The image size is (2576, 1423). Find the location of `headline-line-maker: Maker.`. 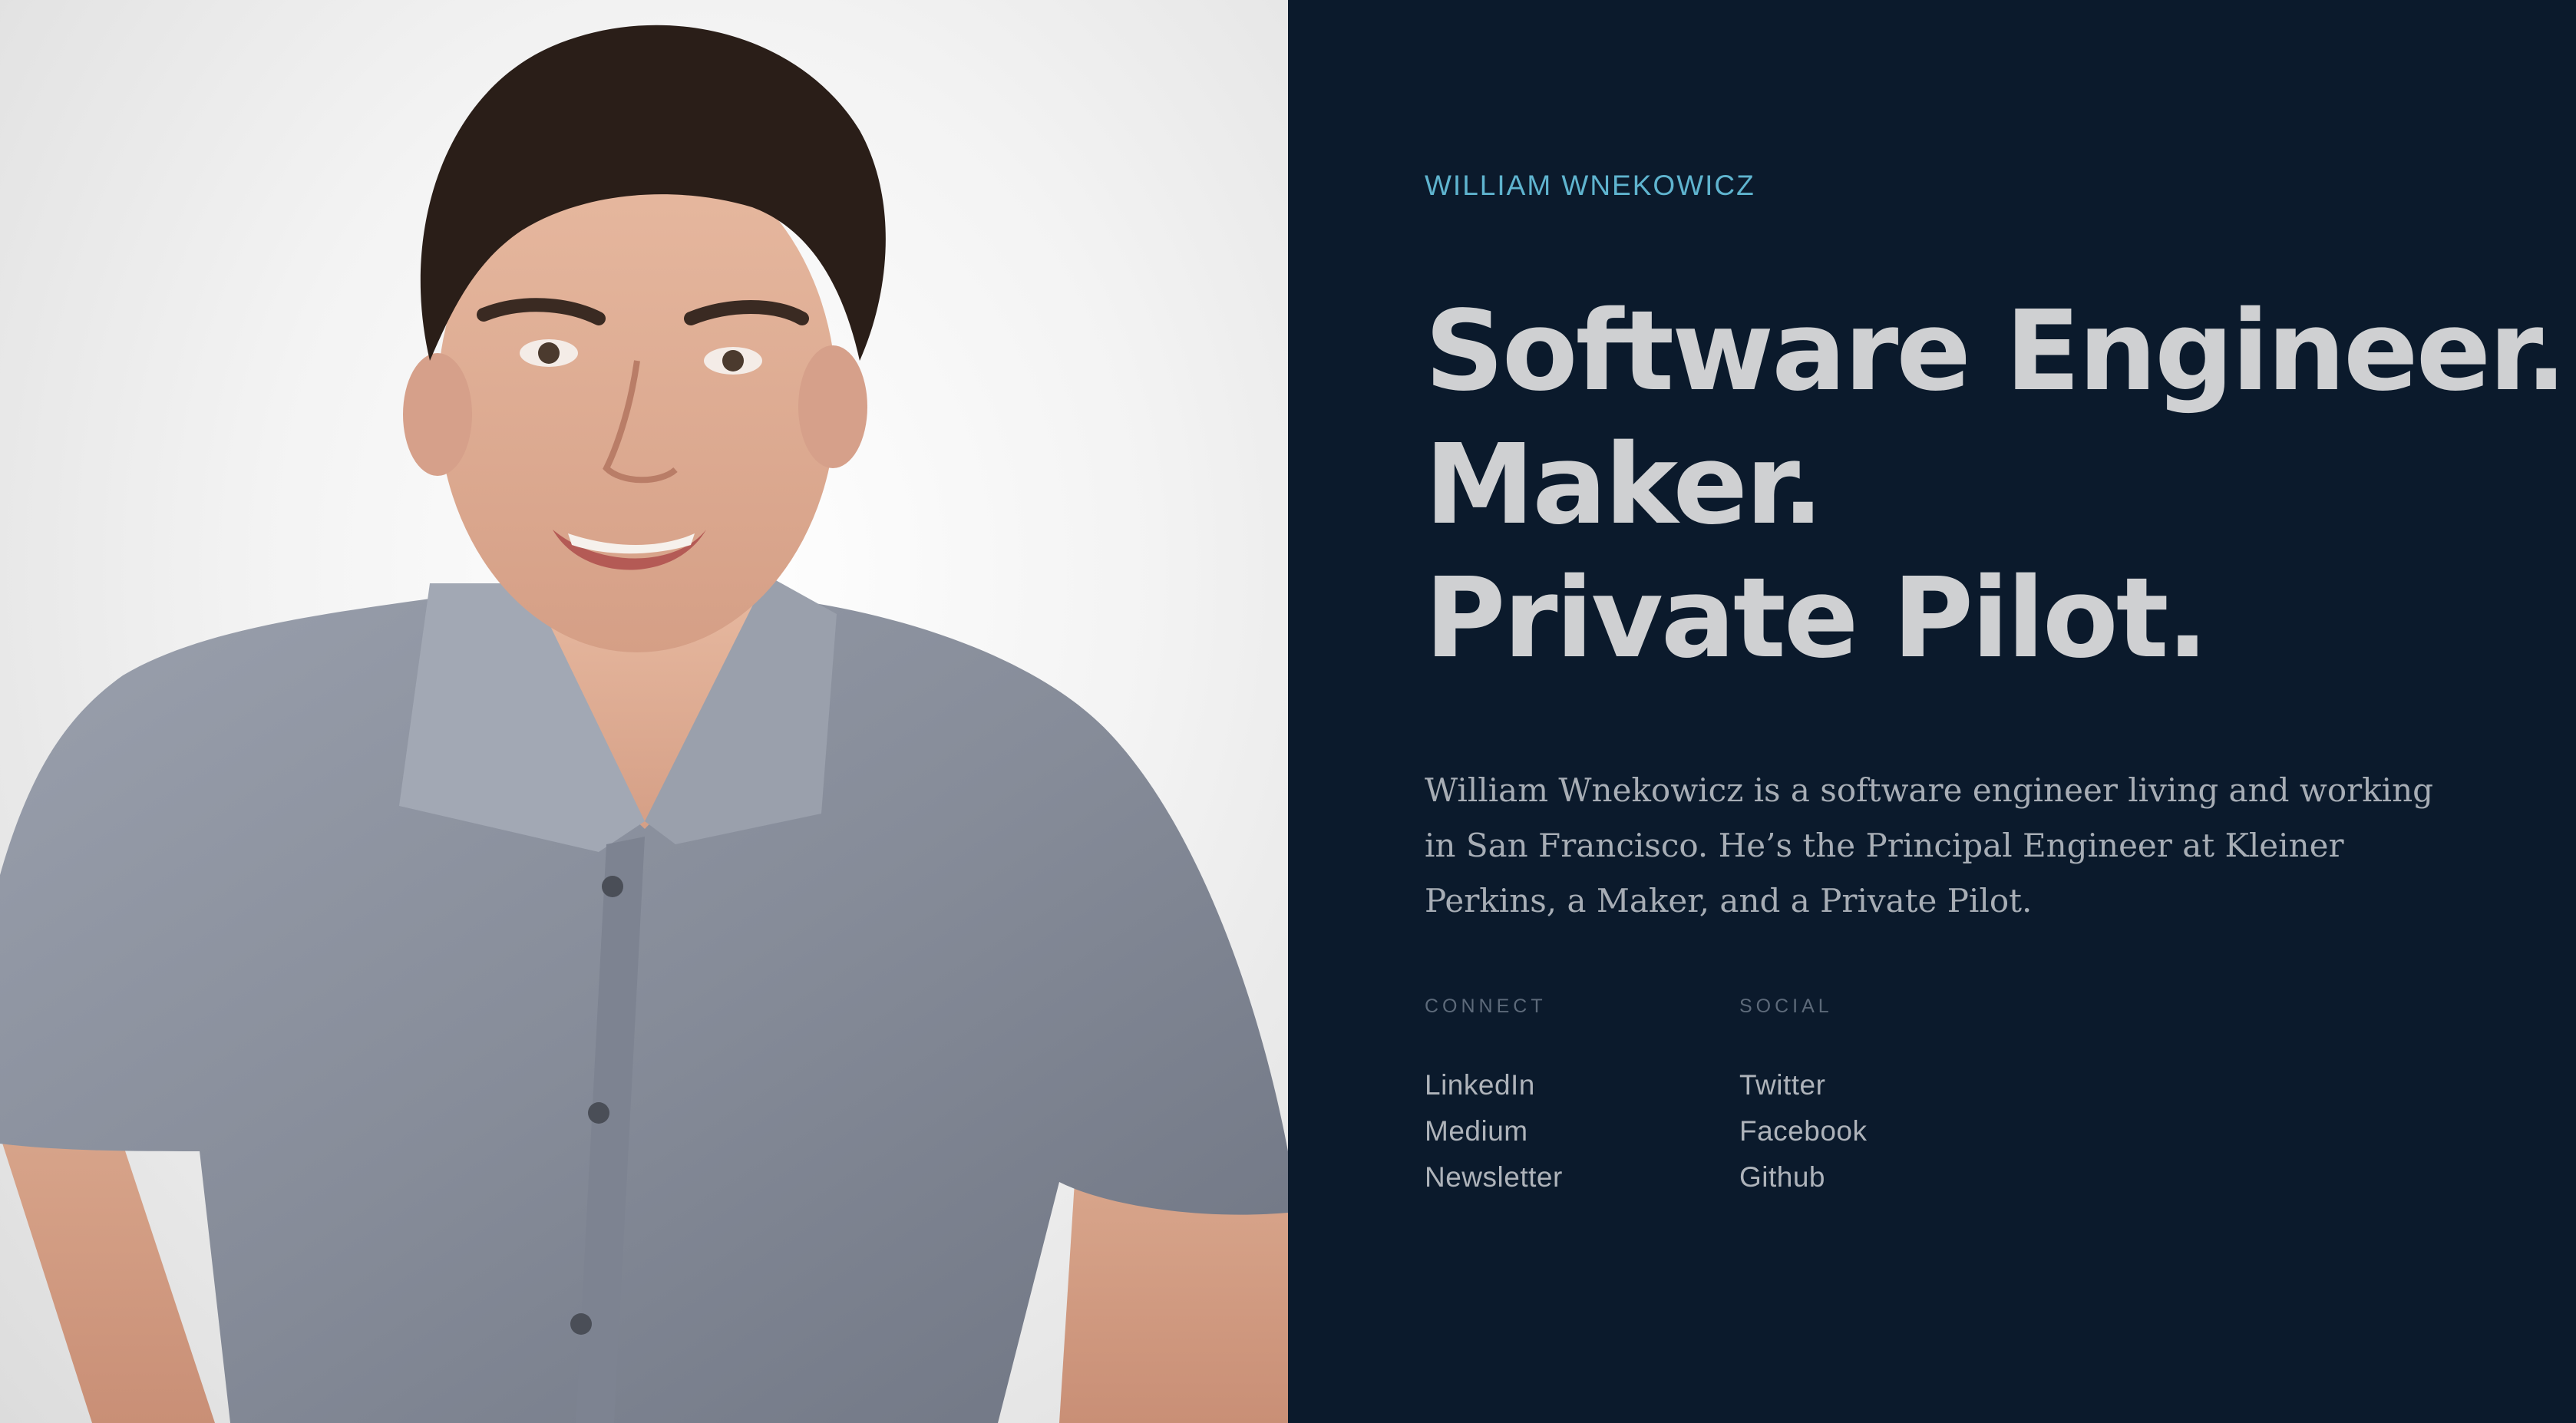

headline-line-maker: Maker. is located at coordinates (1624, 484).